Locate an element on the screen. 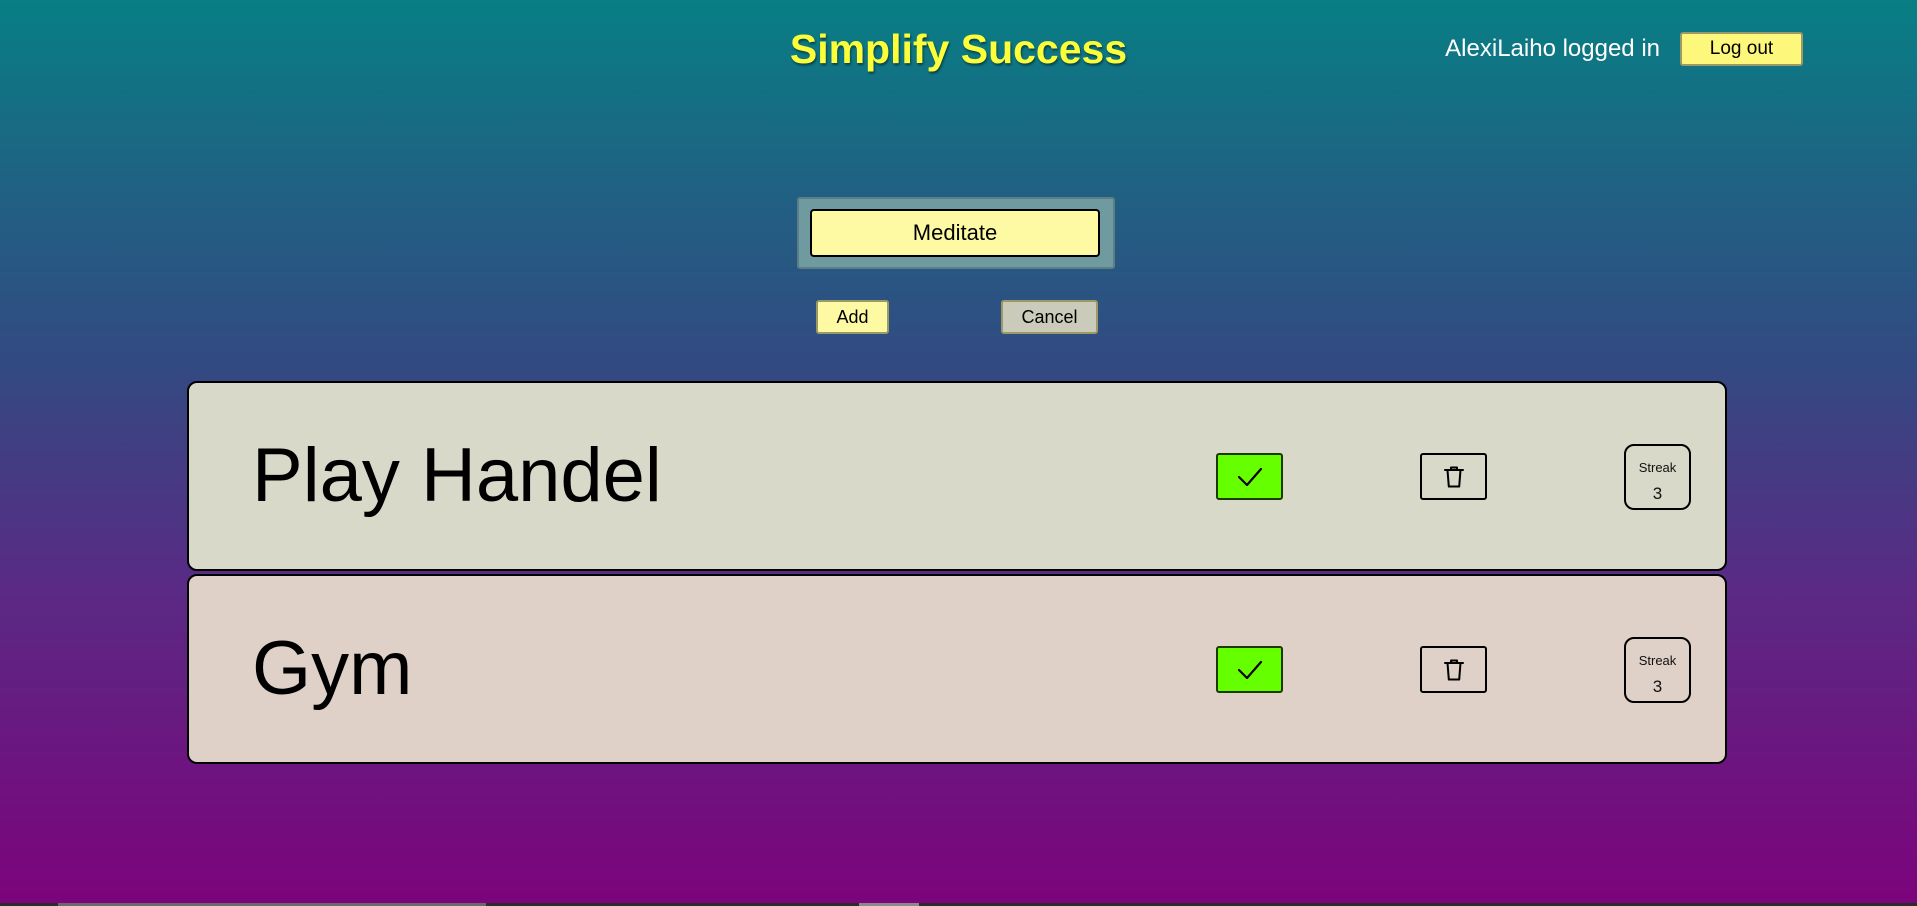 The width and height of the screenshot is (1917, 906). add-button: Add is located at coordinates (852, 317).